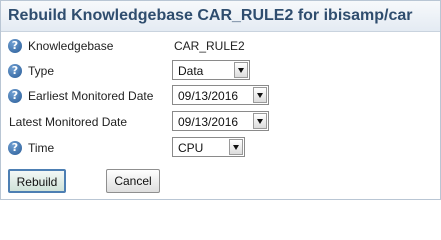  Describe the element at coordinates (41, 71) in the screenshot. I see `type-label: Type` at that location.